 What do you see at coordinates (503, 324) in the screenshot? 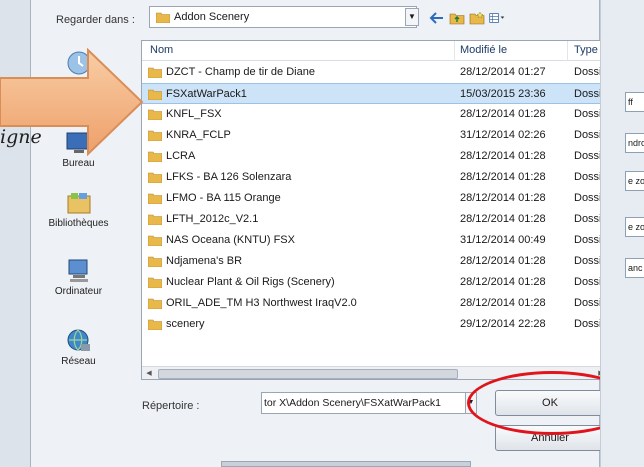
I see `file-modified: 29/12/2014 22:28` at bounding box center [503, 324].